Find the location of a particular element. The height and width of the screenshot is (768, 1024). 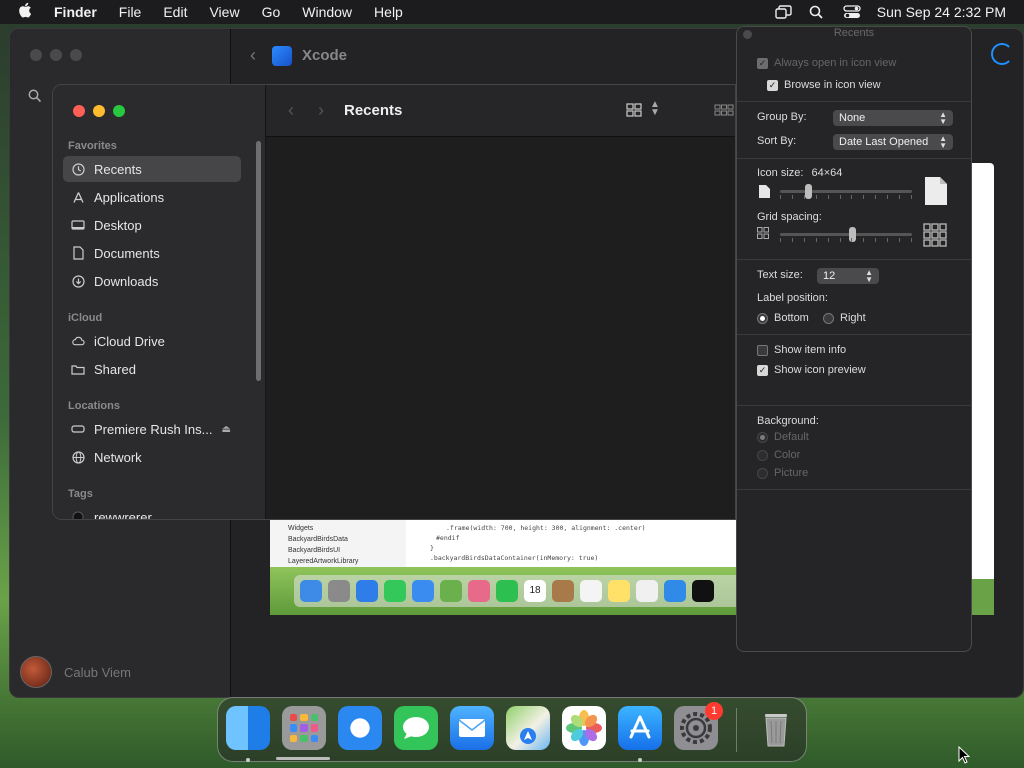

view-toggle-chevrons-icon: ▲ ▼ is located at coordinates (655, 109).